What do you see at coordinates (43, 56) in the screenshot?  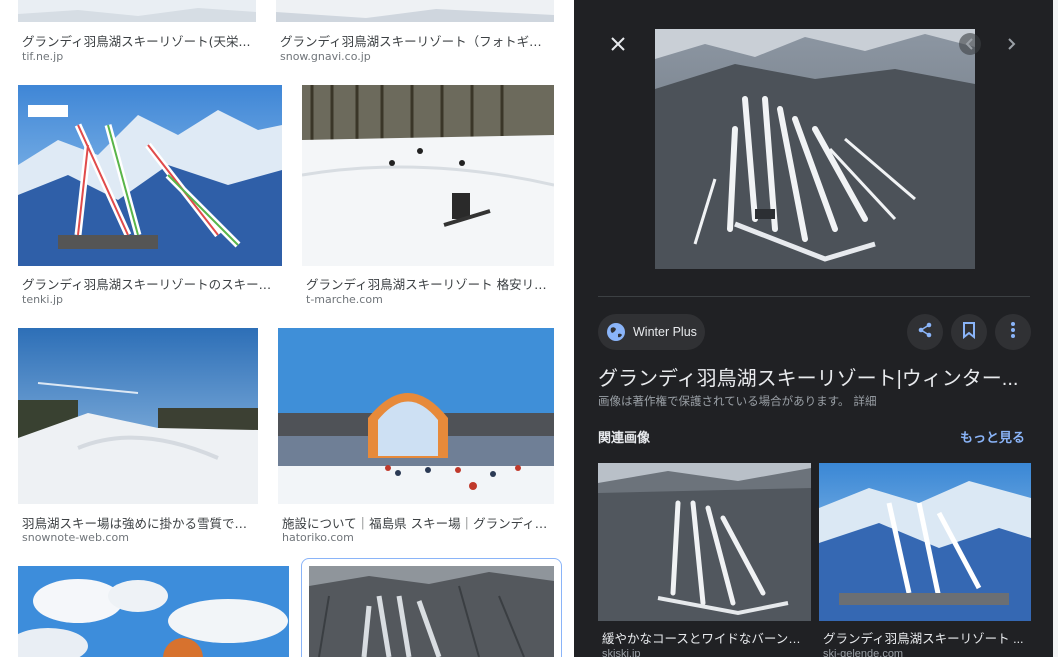 I see `result-source: tif.ne.jp` at bounding box center [43, 56].